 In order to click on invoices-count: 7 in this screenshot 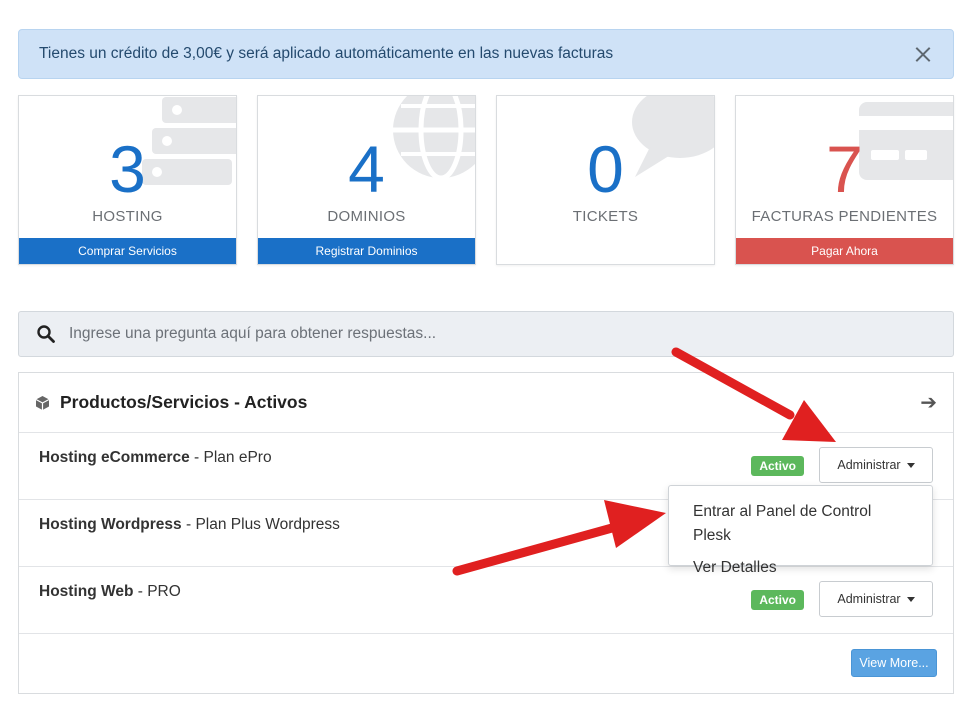, I will do `click(844, 169)`.